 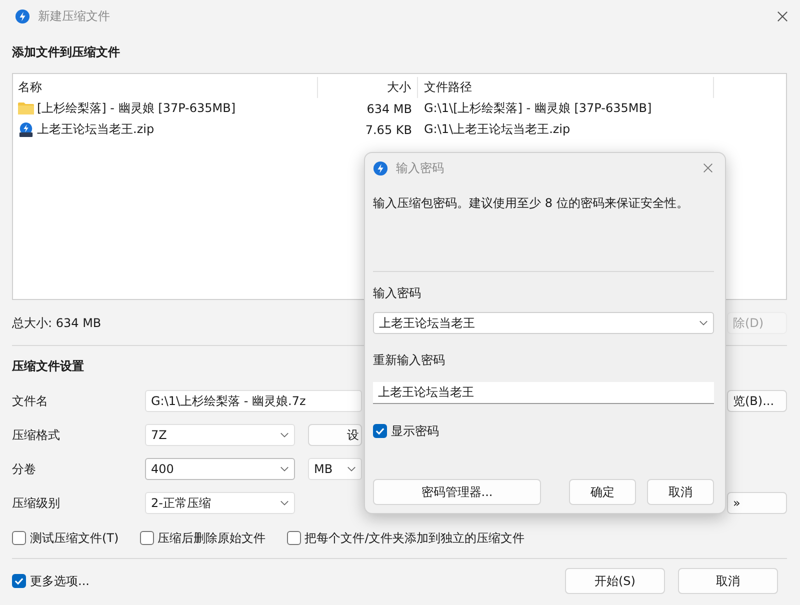 I want to click on field-label: 文件名, so click(x=30, y=401).